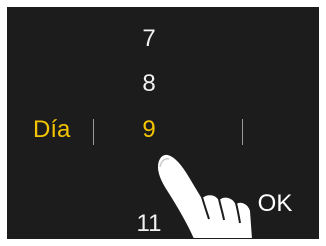 The height and width of the screenshot is (246, 326). What do you see at coordinates (149, 130) in the screenshot?
I see `day-option-9-selected: 9` at bounding box center [149, 130].